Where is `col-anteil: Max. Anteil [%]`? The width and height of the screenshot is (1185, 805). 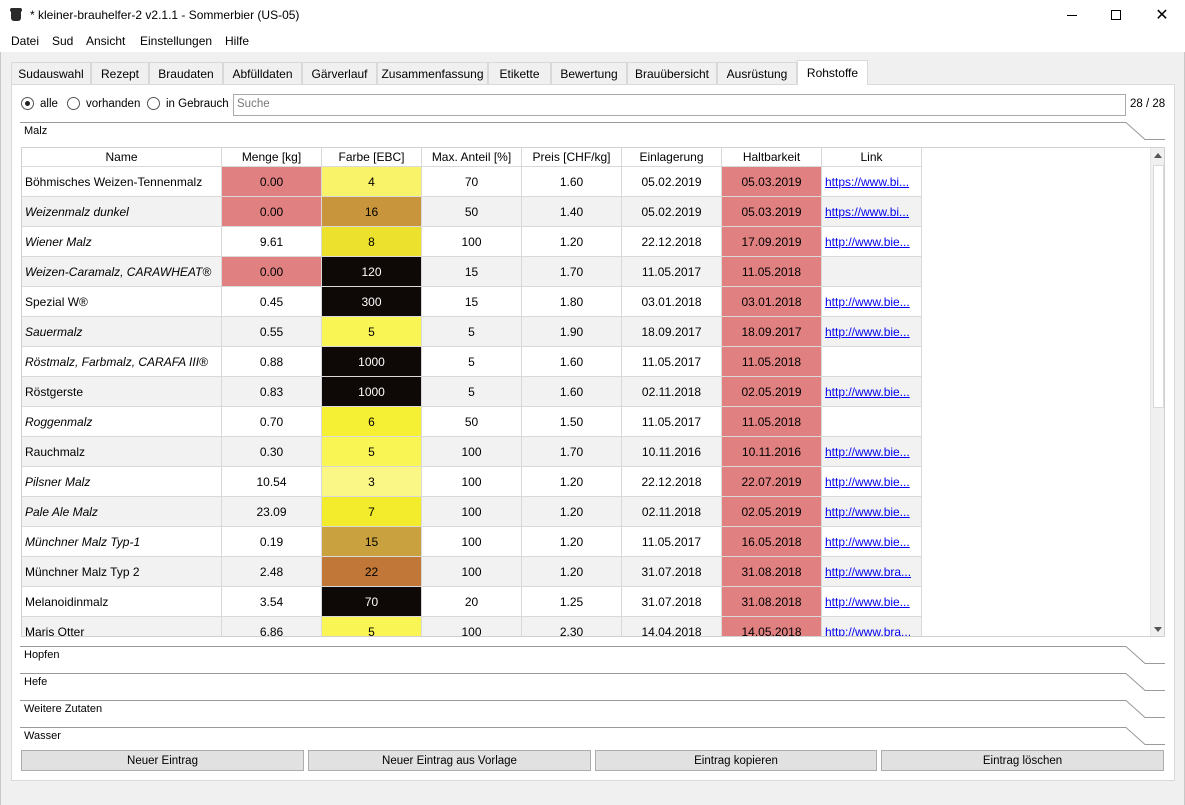 col-anteil: Max. Anteil [%] is located at coordinates (472, 157).